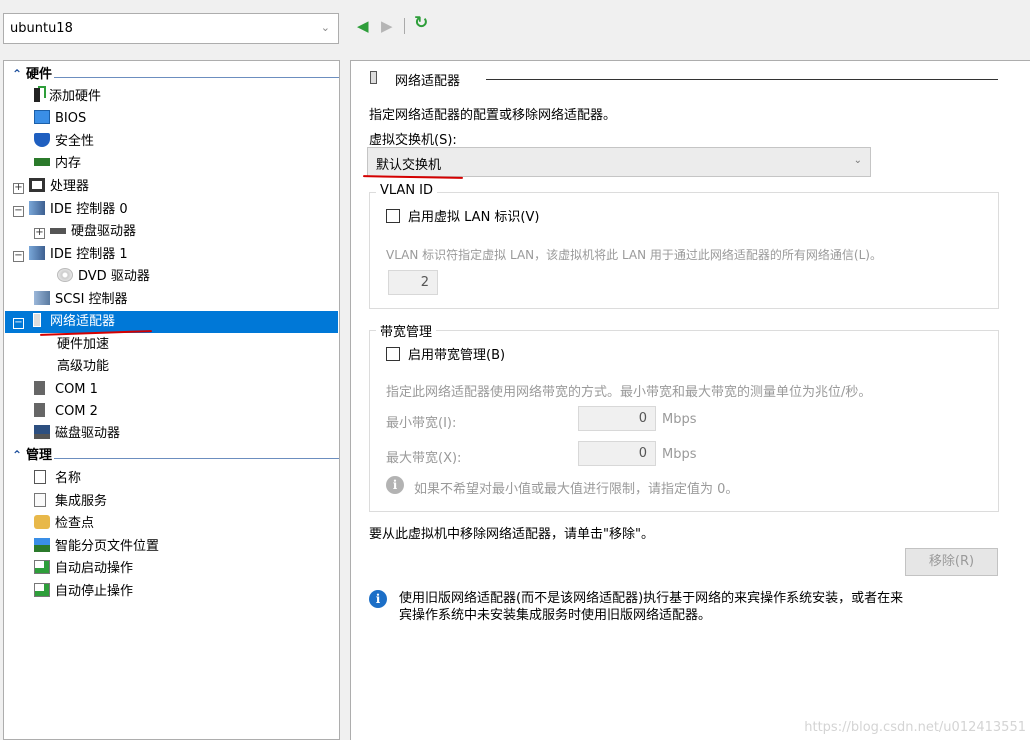  What do you see at coordinates (428, 81) in the screenshot?
I see `section-title: 网络适配器` at bounding box center [428, 81].